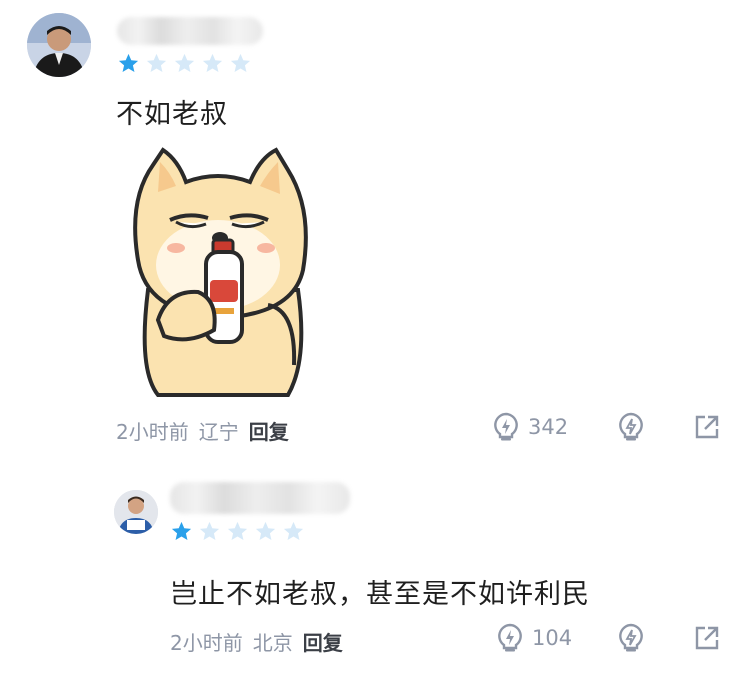 Image resolution: width=752 pixels, height=677 pixels. Describe the element at coordinates (380, 594) in the screenshot. I see `comment-text: 岂止不如老叔，甚至是不如许利民` at that location.